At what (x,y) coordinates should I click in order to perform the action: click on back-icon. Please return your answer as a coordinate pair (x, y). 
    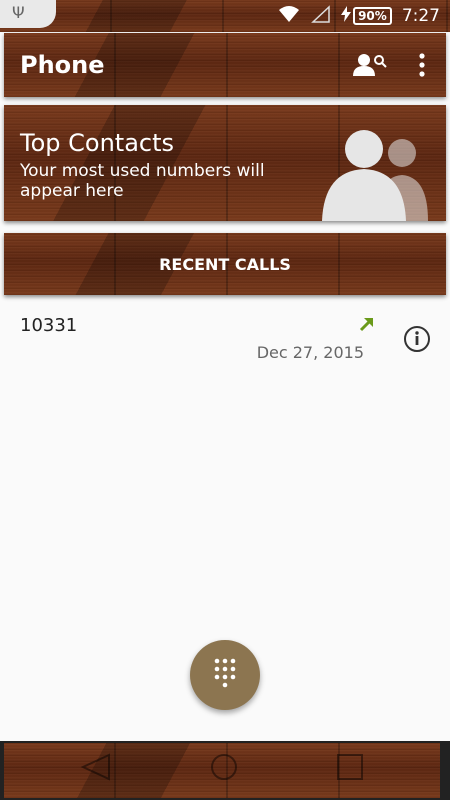
    Looking at the image, I should click on (96, 769).